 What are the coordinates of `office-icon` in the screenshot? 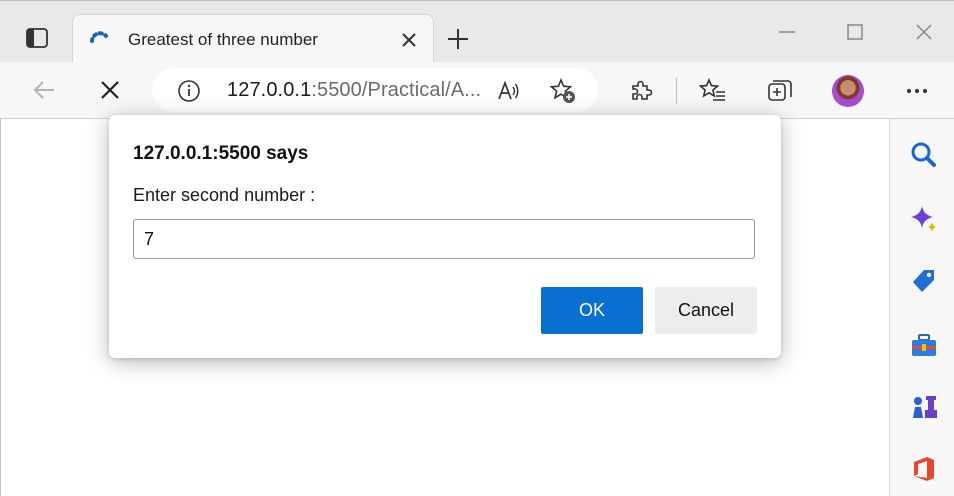 It's located at (924, 469).